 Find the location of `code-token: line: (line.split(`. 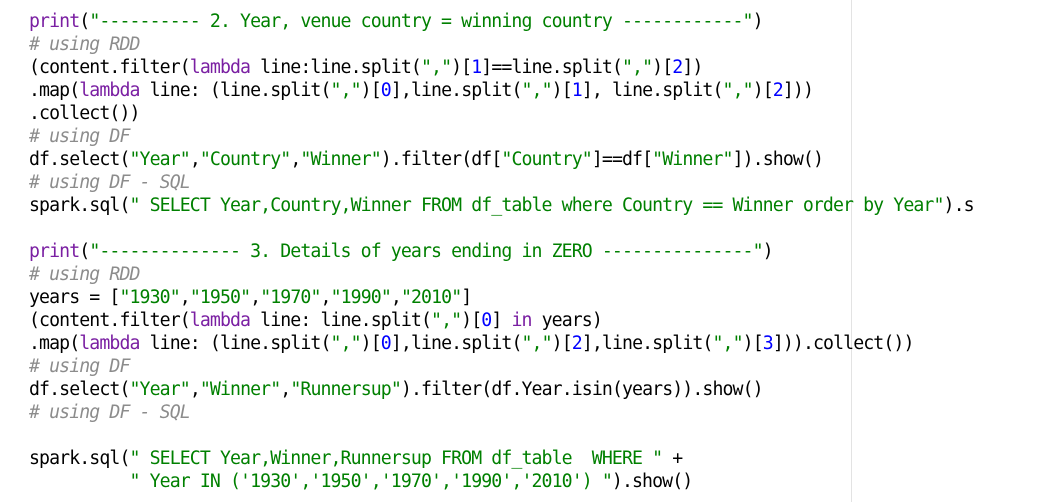

code-token: line: (line.split( is located at coordinates (235, 343).